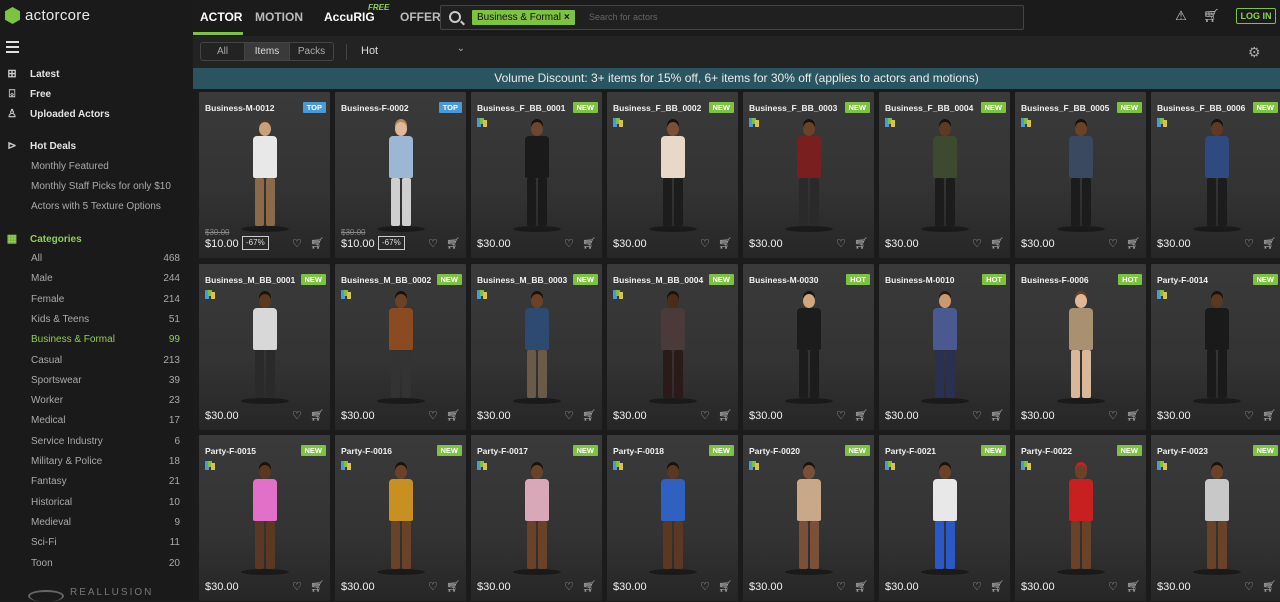 The height and width of the screenshot is (602, 1280). I want to click on actor-card: Business_M_BB_0004 NEW $30.00 ♡ 🛒︎, so click(672, 346).